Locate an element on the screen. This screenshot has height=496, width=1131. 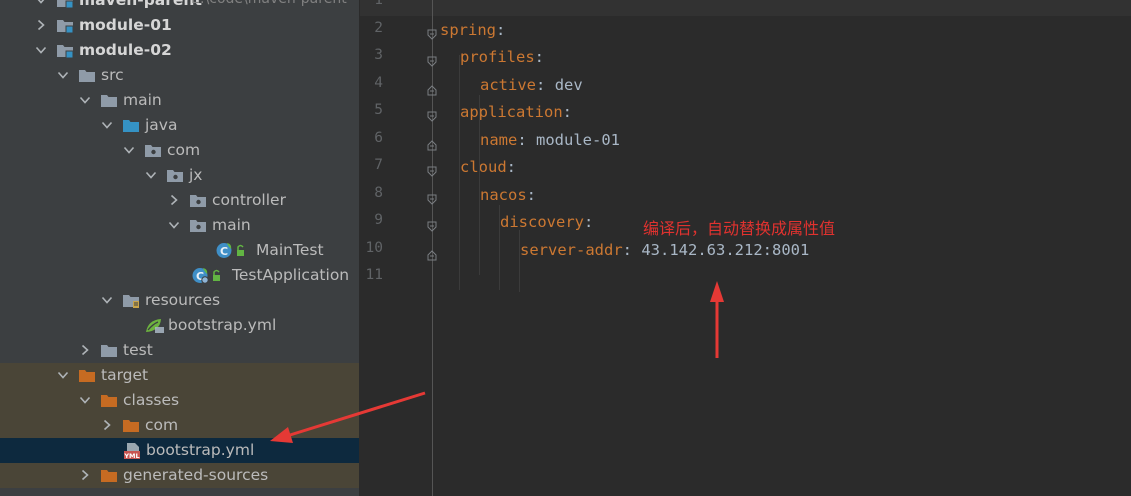
tree-item-label: controller is located at coordinates (249, 200).